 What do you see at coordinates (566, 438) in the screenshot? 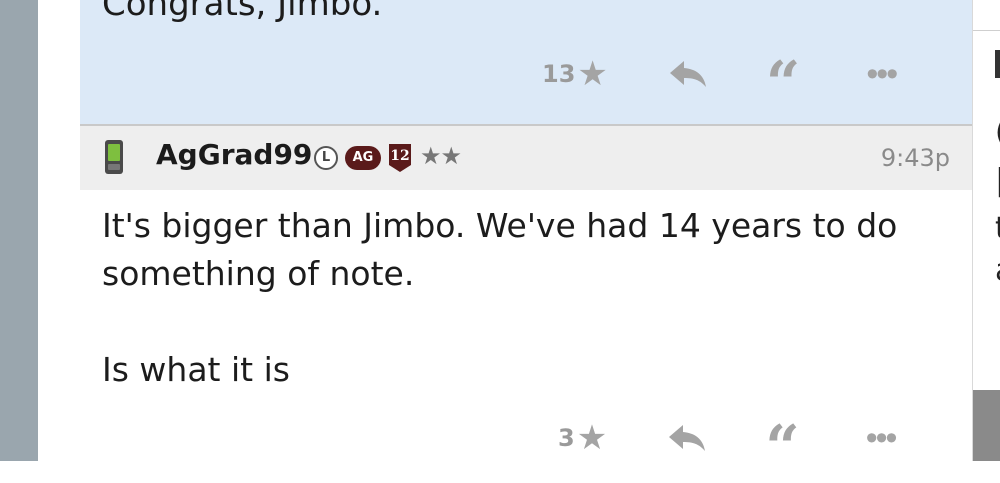
I see `like-count: 3` at bounding box center [566, 438].